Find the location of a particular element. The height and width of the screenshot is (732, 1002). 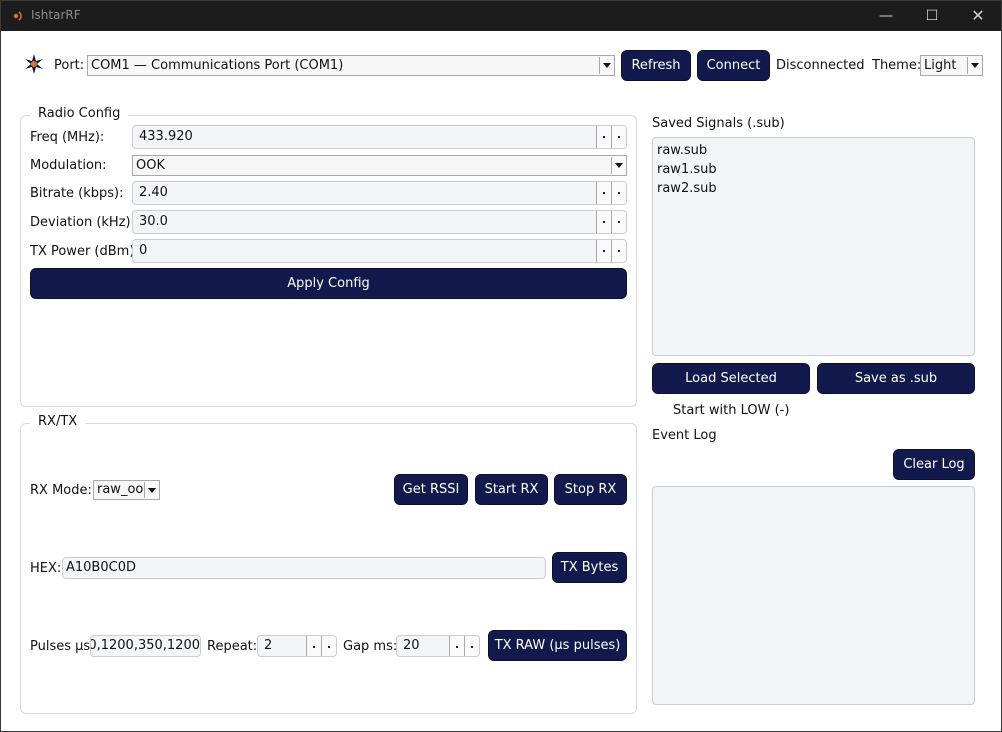

stop-rx-button: Stop RX is located at coordinates (590, 489).